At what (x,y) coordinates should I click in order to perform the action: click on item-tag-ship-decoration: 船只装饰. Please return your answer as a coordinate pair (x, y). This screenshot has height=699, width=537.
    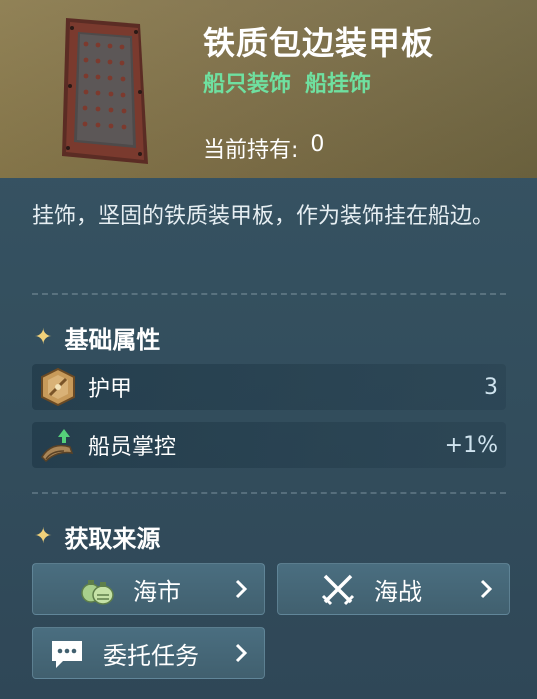
    Looking at the image, I should click on (247, 84).